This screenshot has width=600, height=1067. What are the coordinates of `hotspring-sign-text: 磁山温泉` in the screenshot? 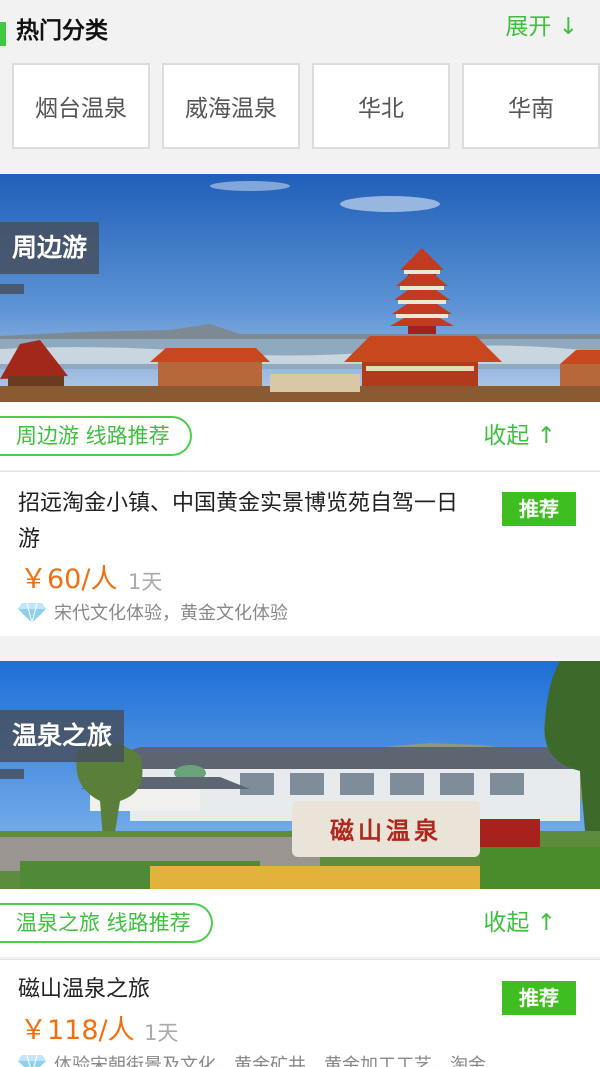 It's located at (386, 830).